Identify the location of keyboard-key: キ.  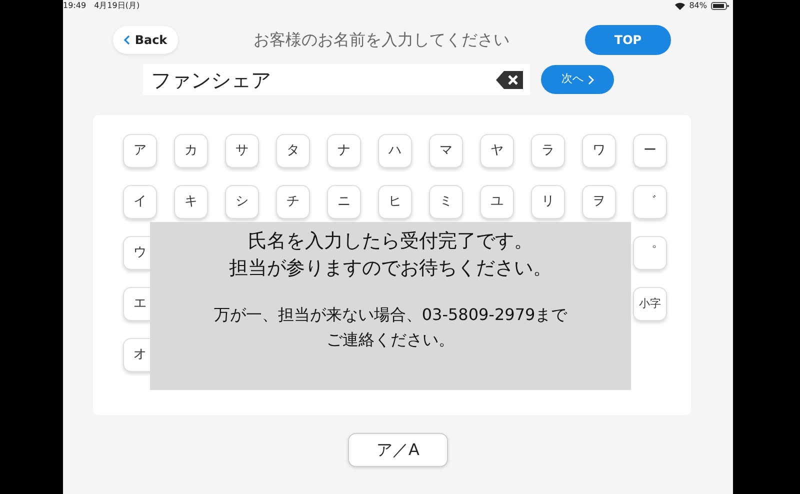
(191, 202).